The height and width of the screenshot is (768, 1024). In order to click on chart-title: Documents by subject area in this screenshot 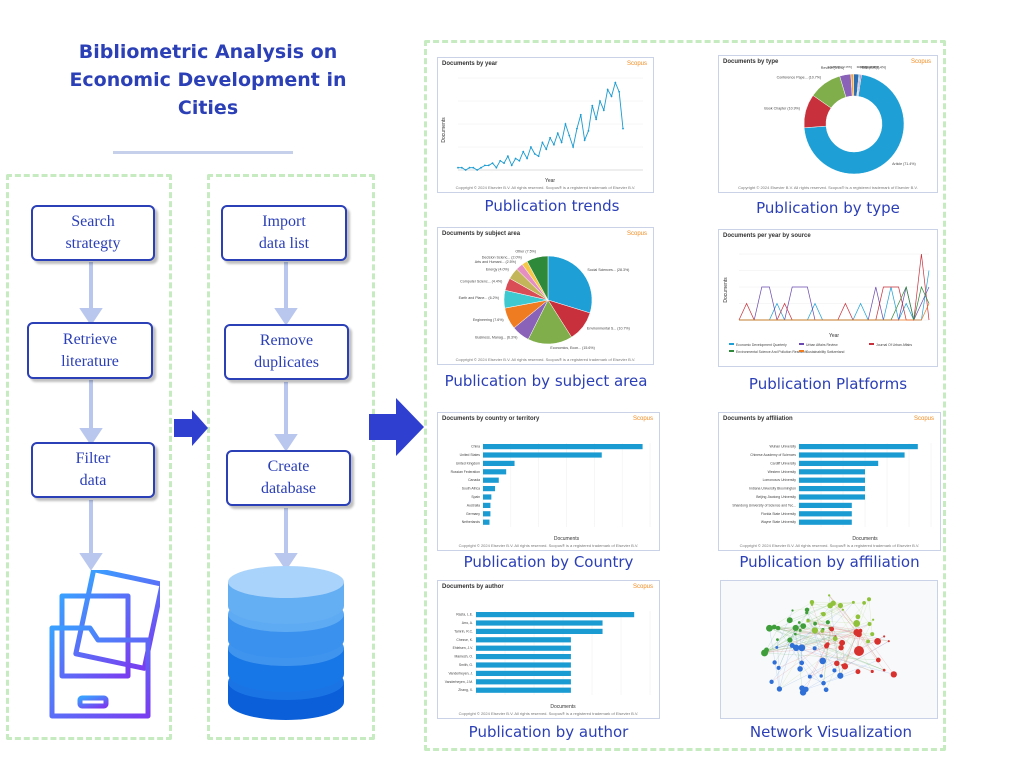, I will do `click(481, 234)`.